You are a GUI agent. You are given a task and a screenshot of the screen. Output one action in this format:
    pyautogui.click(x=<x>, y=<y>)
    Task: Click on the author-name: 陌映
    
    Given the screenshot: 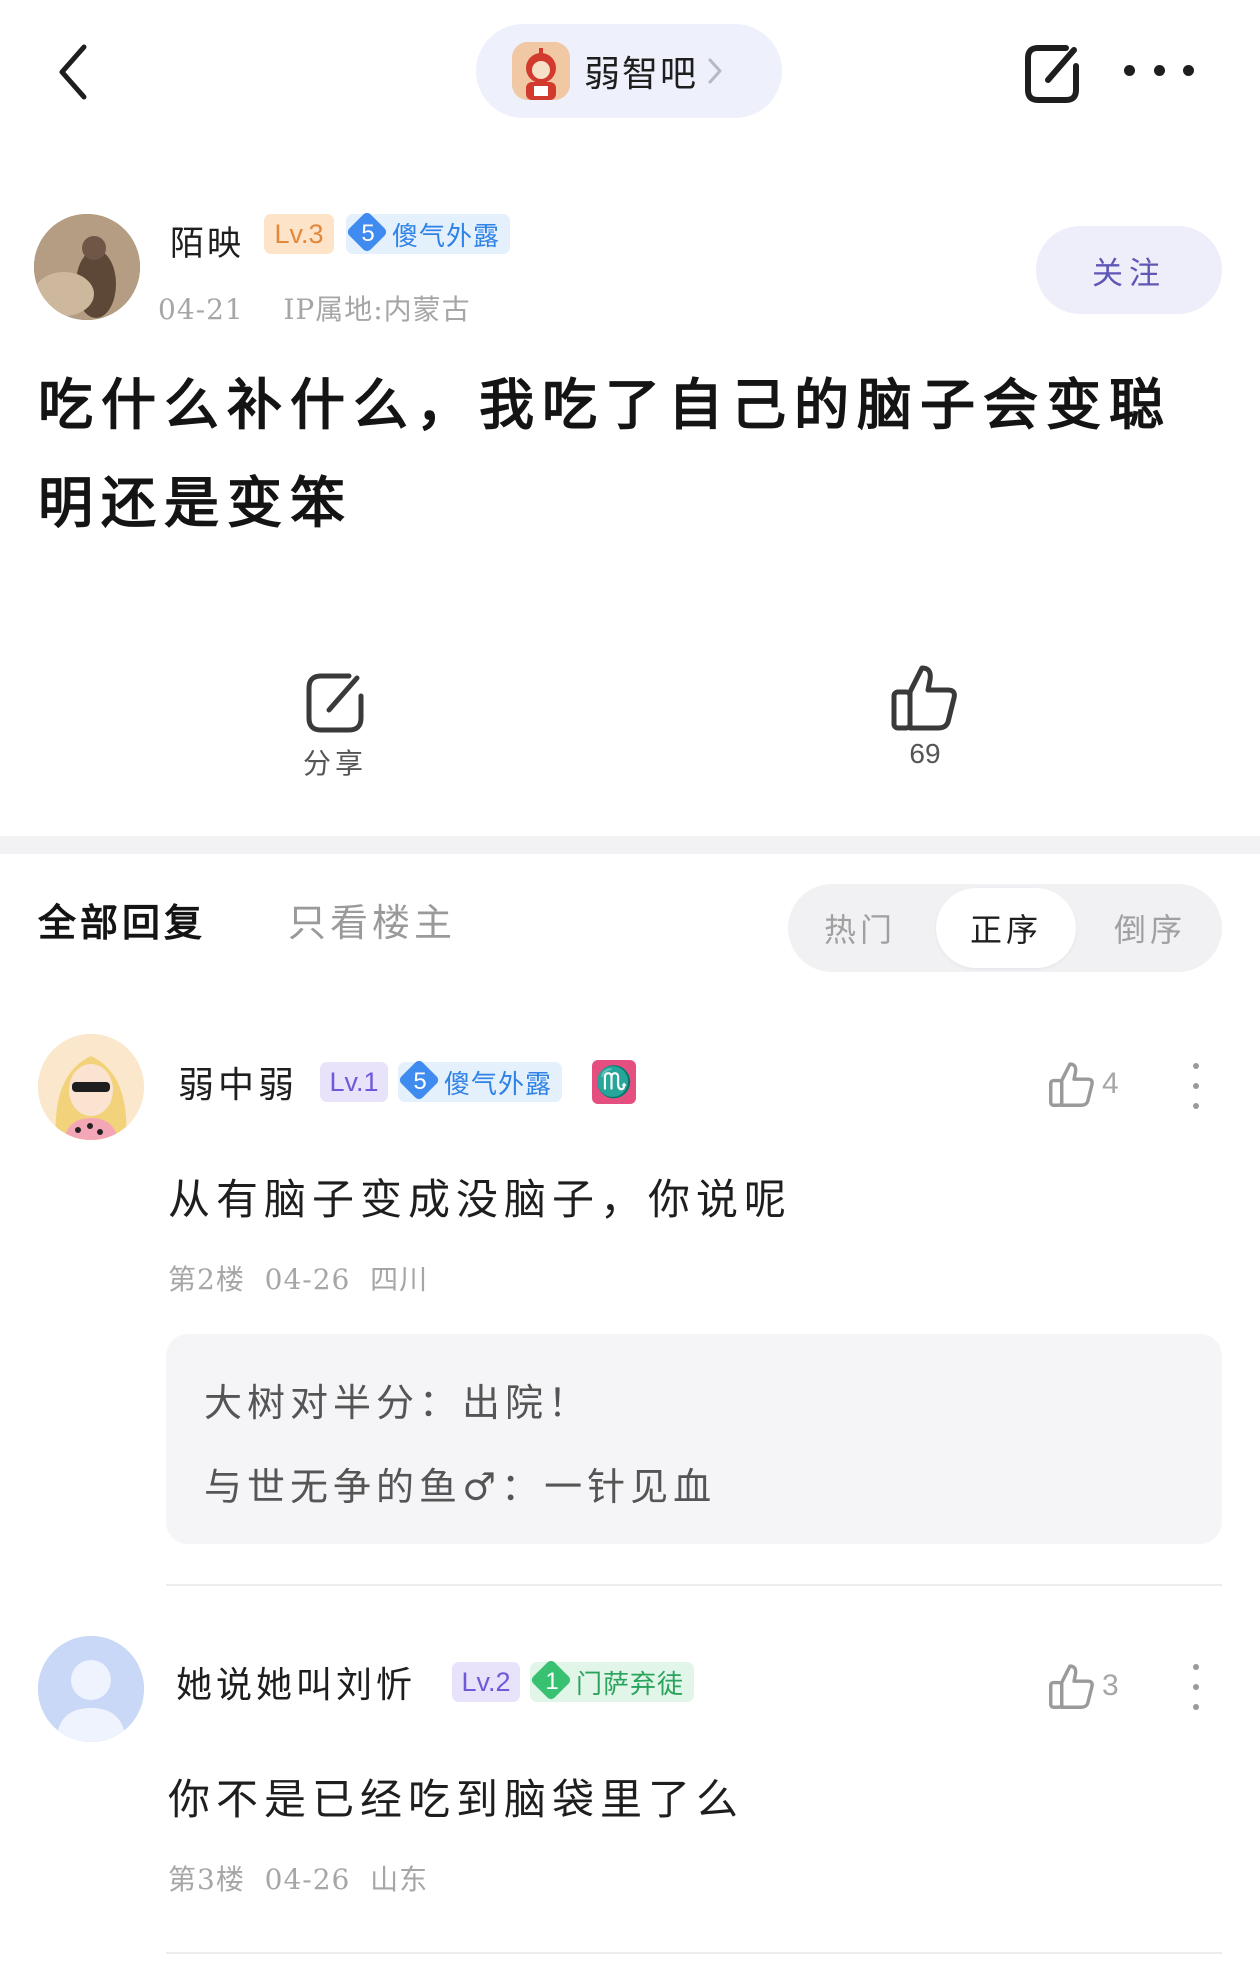 What is the action you would take?
    pyautogui.click(x=207, y=240)
    